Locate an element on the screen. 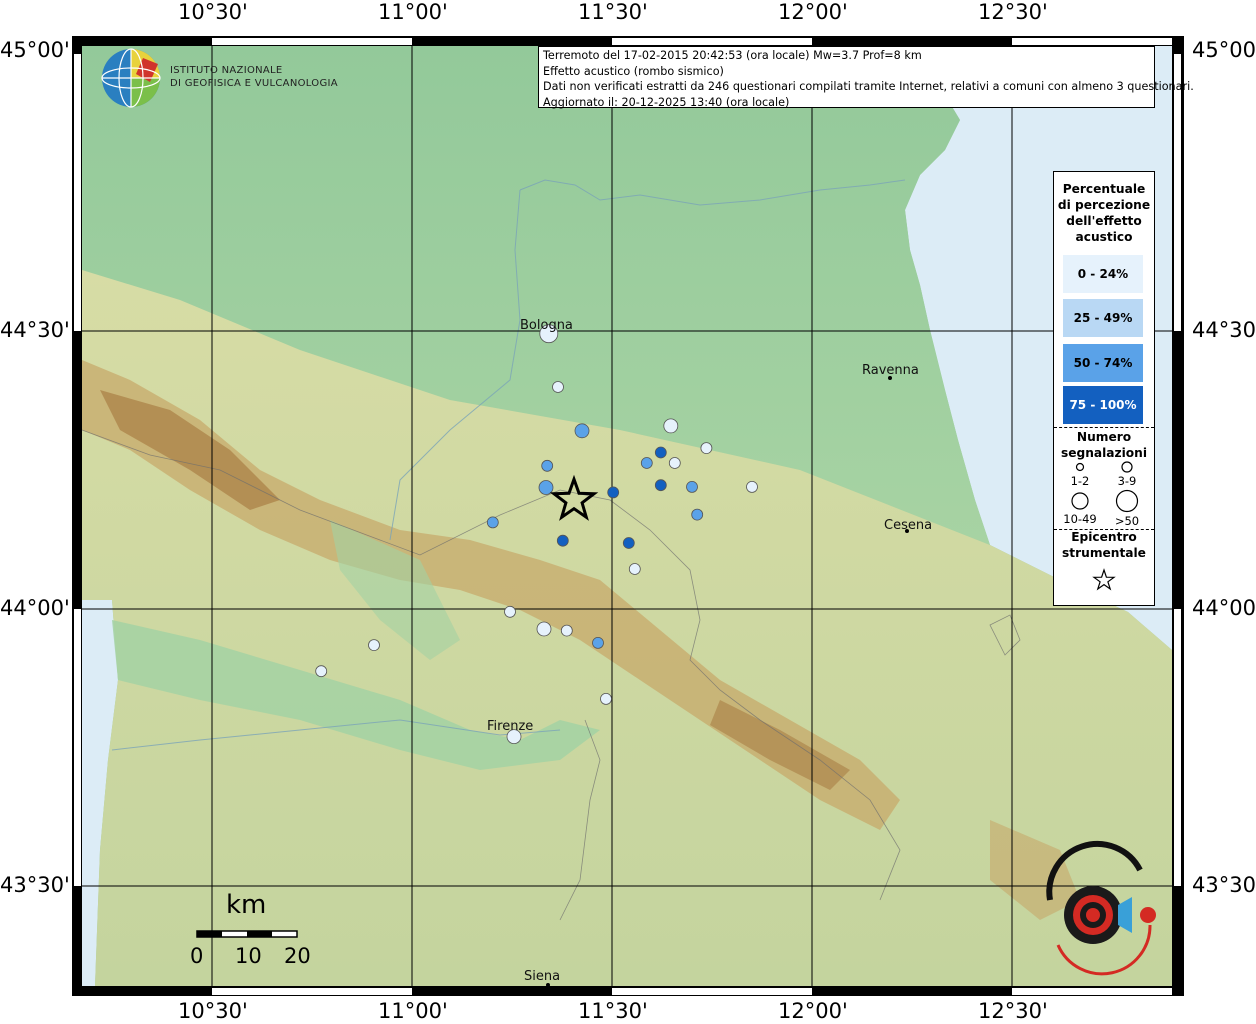 The height and width of the screenshot is (1024, 1256). city-label-cesena: Cesena is located at coordinates (908, 525).